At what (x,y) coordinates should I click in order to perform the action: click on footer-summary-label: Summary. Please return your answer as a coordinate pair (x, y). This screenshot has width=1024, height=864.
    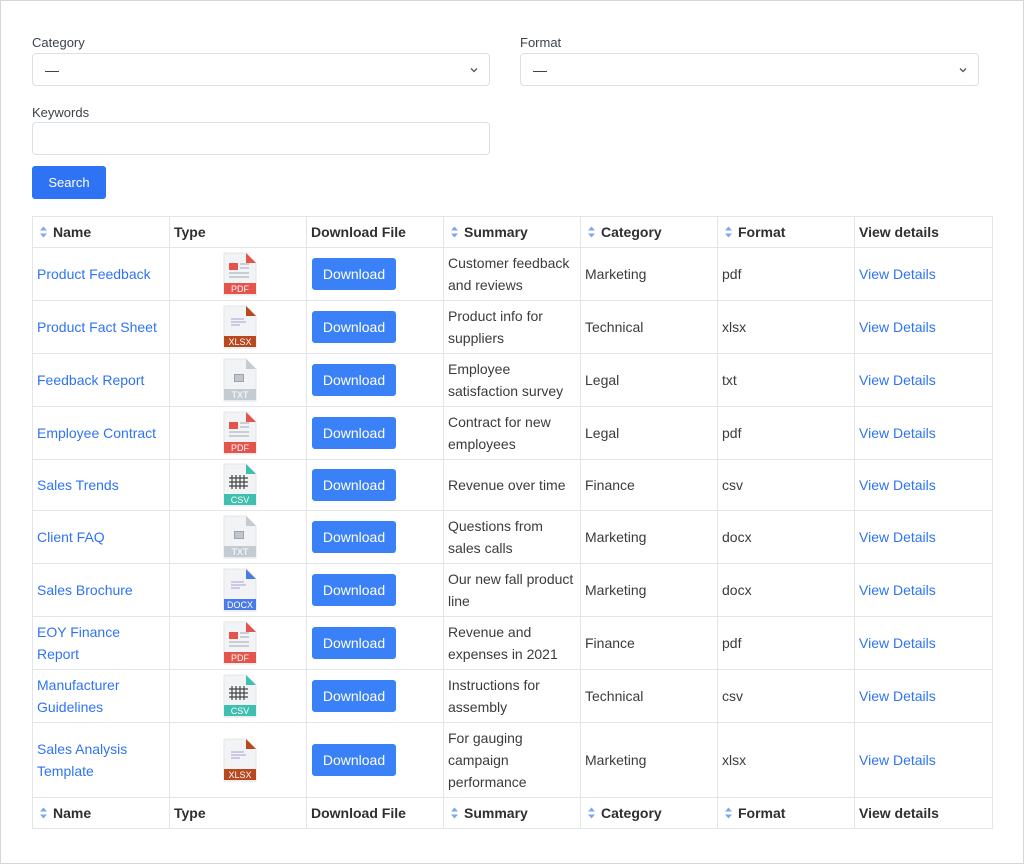
    Looking at the image, I should click on (496, 813).